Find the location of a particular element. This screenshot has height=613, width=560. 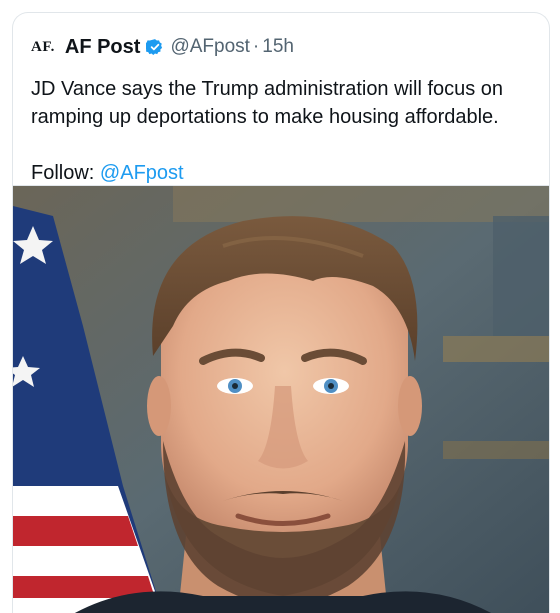

verified-badge-icon is located at coordinates (154, 47).